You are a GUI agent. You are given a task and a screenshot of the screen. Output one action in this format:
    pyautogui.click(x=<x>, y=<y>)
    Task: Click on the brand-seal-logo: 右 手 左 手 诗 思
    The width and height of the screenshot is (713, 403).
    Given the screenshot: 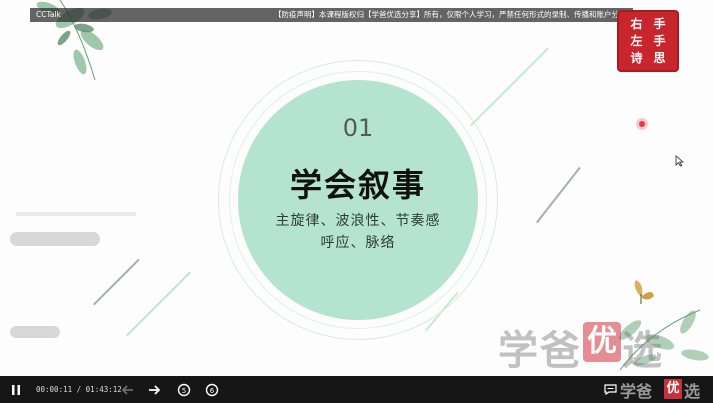 What is the action you would take?
    pyautogui.click(x=648, y=41)
    